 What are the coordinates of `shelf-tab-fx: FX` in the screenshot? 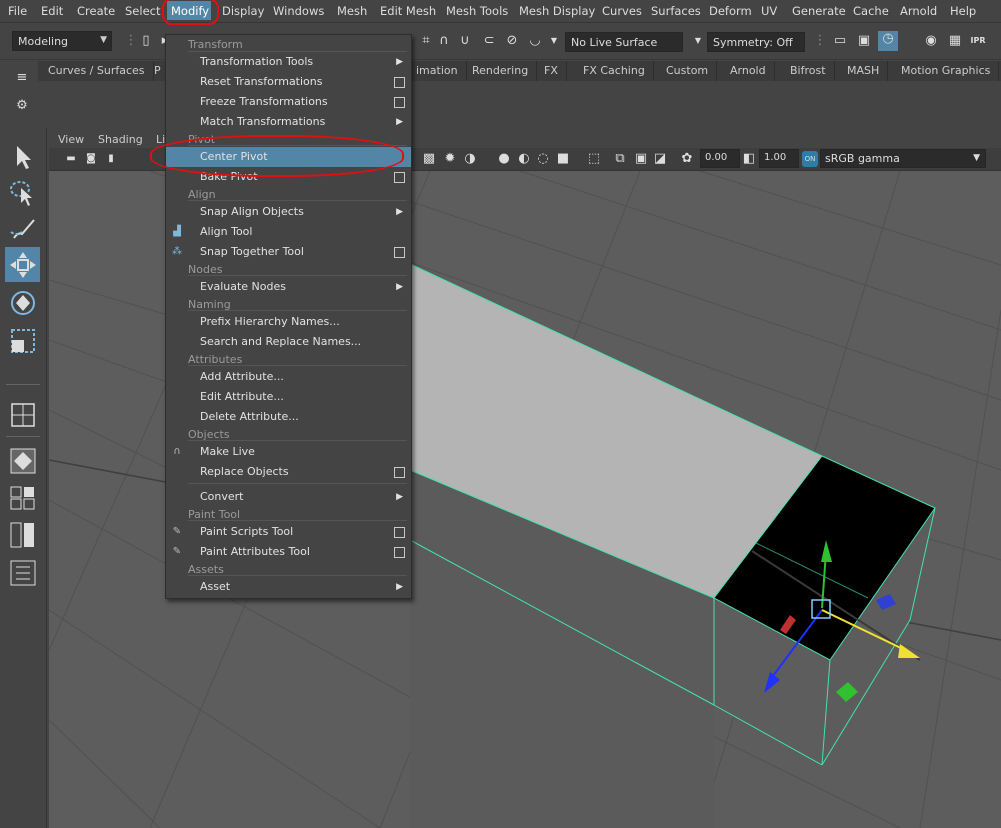 It's located at (551, 71).